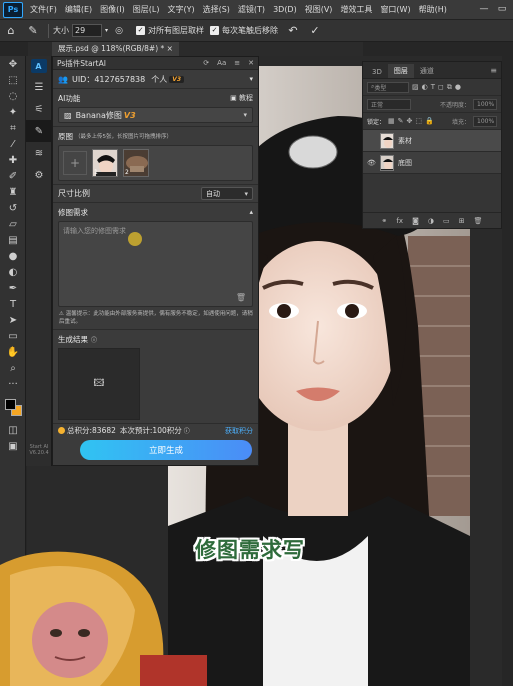 This screenshot has height=686, width=513. What do you see at coordinates (432, 163) in the screenshot?
I see `layer-item: 👁 底图` at bounding box center [432, 163].